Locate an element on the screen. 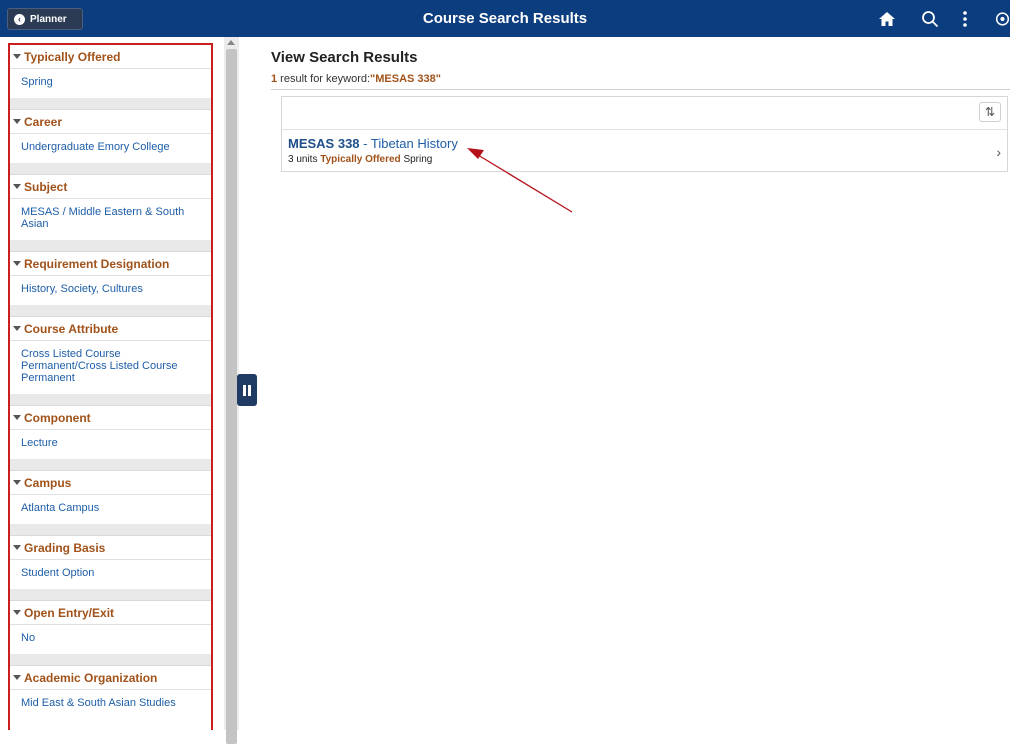 This screenshot has width=1010, height=744. facet-value: Lecture is located at coordinates (110, 444).